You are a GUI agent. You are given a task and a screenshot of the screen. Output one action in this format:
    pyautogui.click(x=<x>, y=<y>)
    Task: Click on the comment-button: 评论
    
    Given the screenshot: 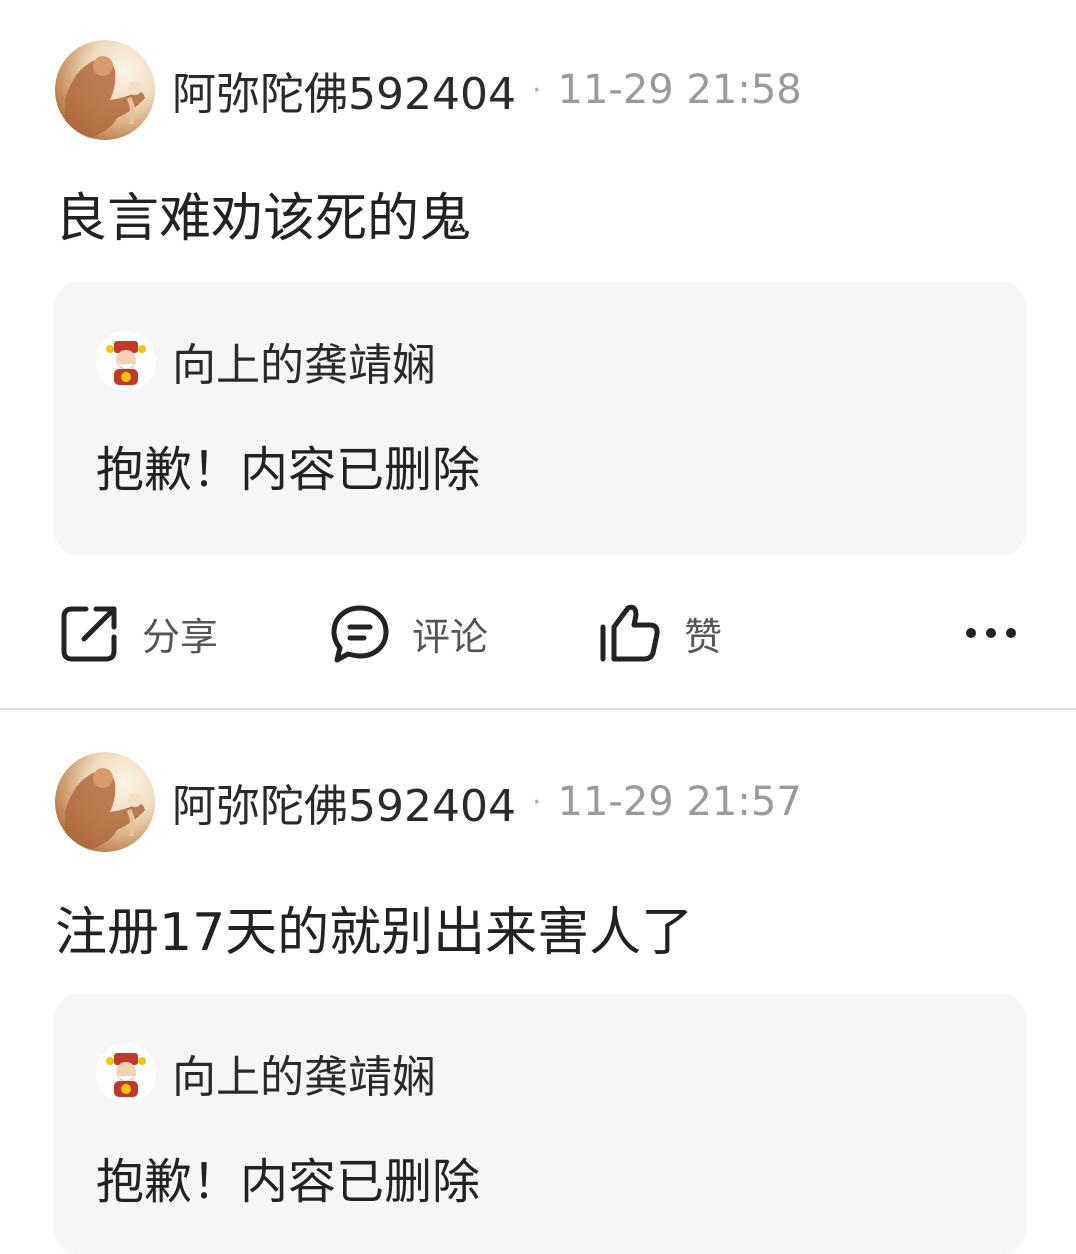 What is the action you would take?
    pyautogui.click(x=409, y=633)
    